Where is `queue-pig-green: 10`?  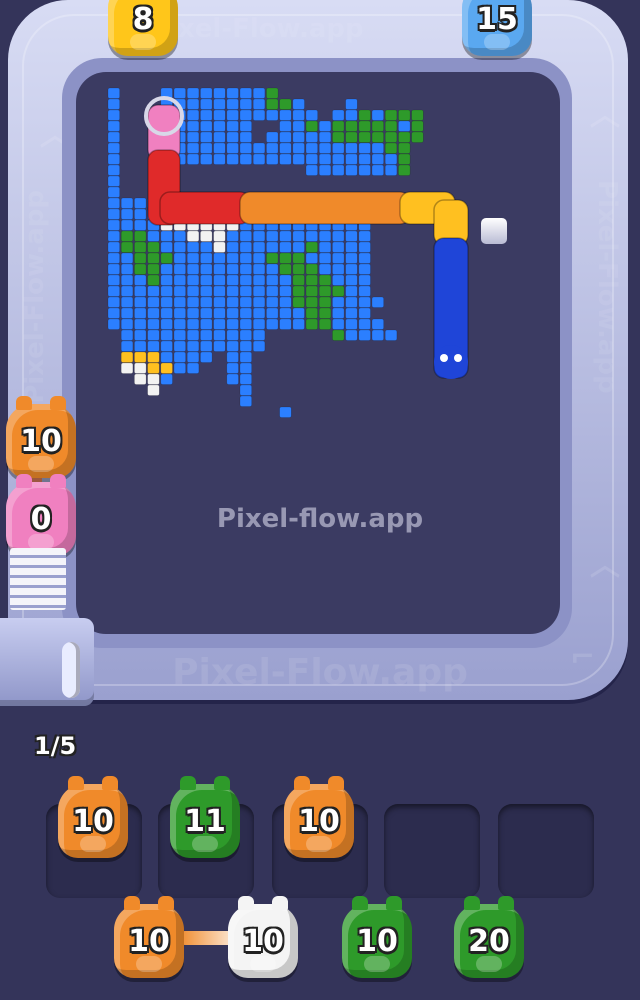 queue-pig-green: 10 is located at coordinates (377, 937).